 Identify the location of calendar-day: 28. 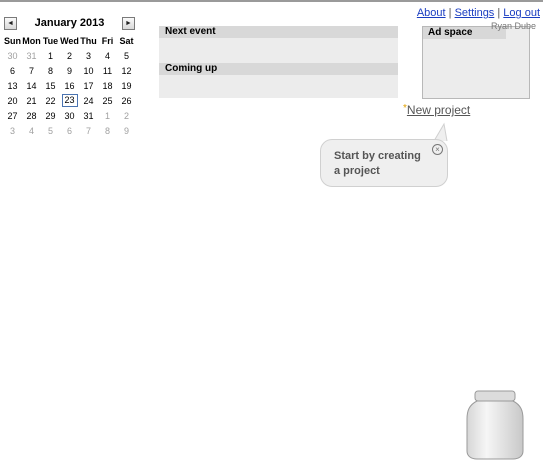
(31, 115).